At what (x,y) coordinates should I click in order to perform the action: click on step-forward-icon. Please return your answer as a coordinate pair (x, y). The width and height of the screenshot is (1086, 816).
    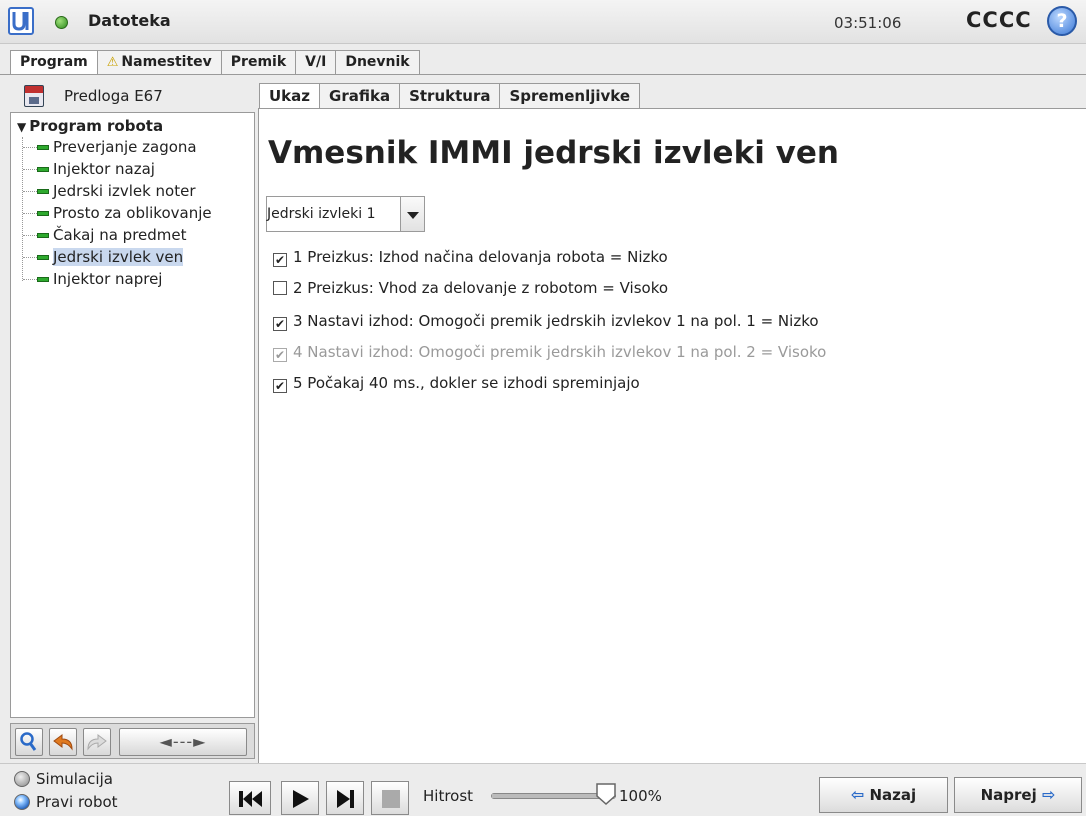
    Looking at the image, I should click on (345, 799).